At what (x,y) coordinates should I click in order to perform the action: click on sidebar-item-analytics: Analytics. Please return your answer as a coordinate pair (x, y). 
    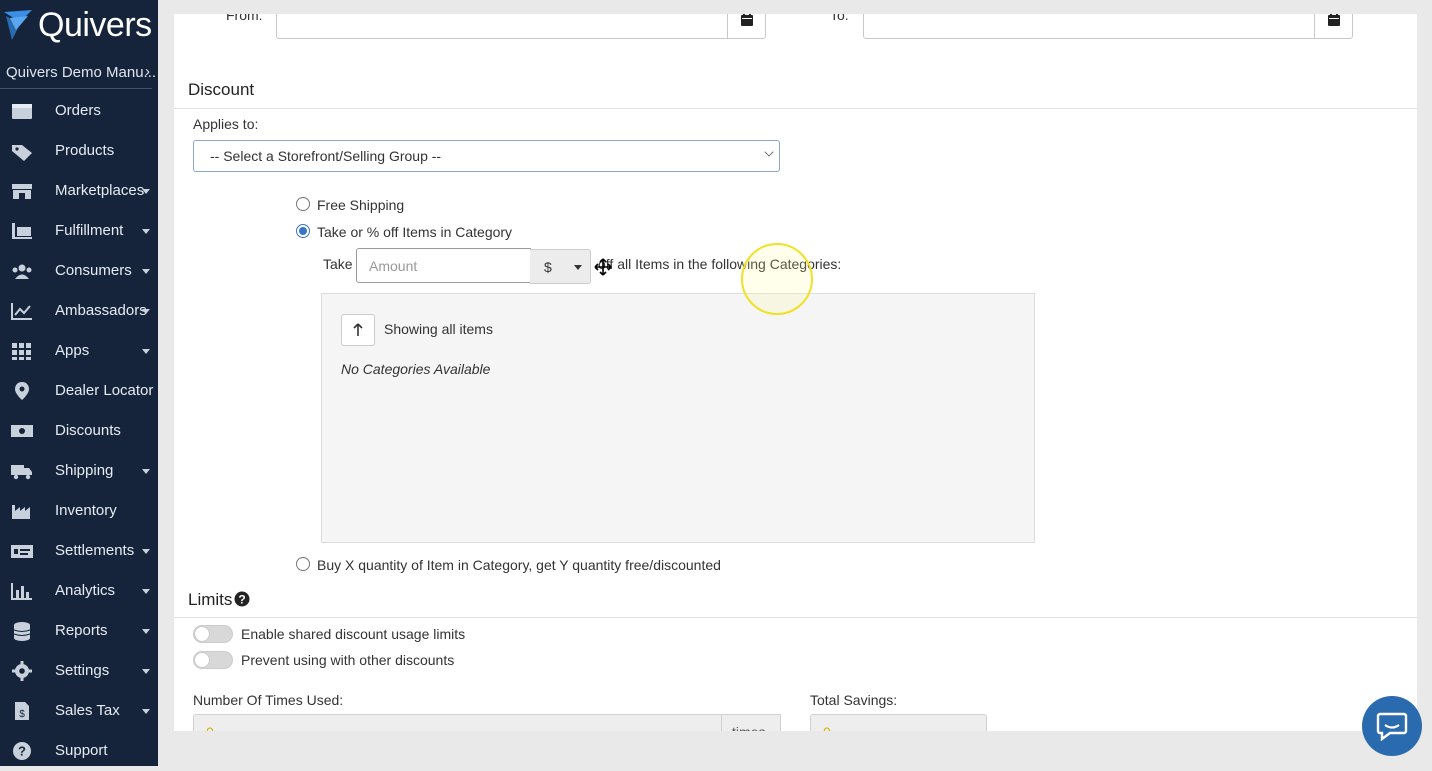
    Looking at the image, I should click on (79, 591).